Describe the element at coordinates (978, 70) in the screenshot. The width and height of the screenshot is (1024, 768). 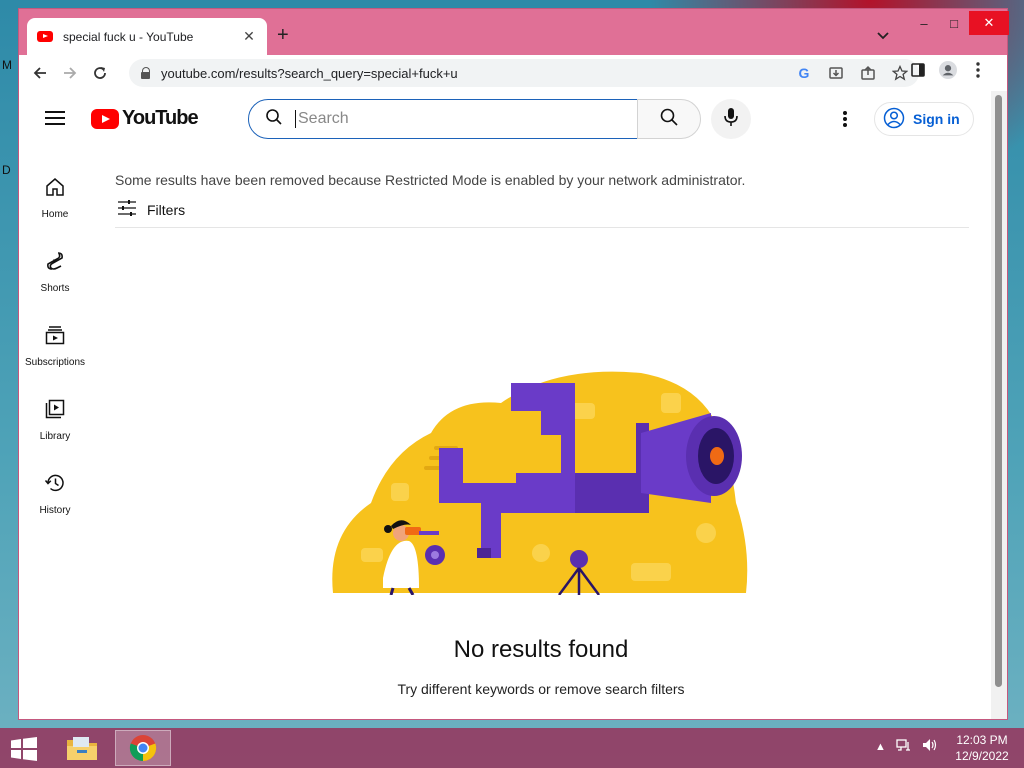
I see `browser-menu-icon` at that location.